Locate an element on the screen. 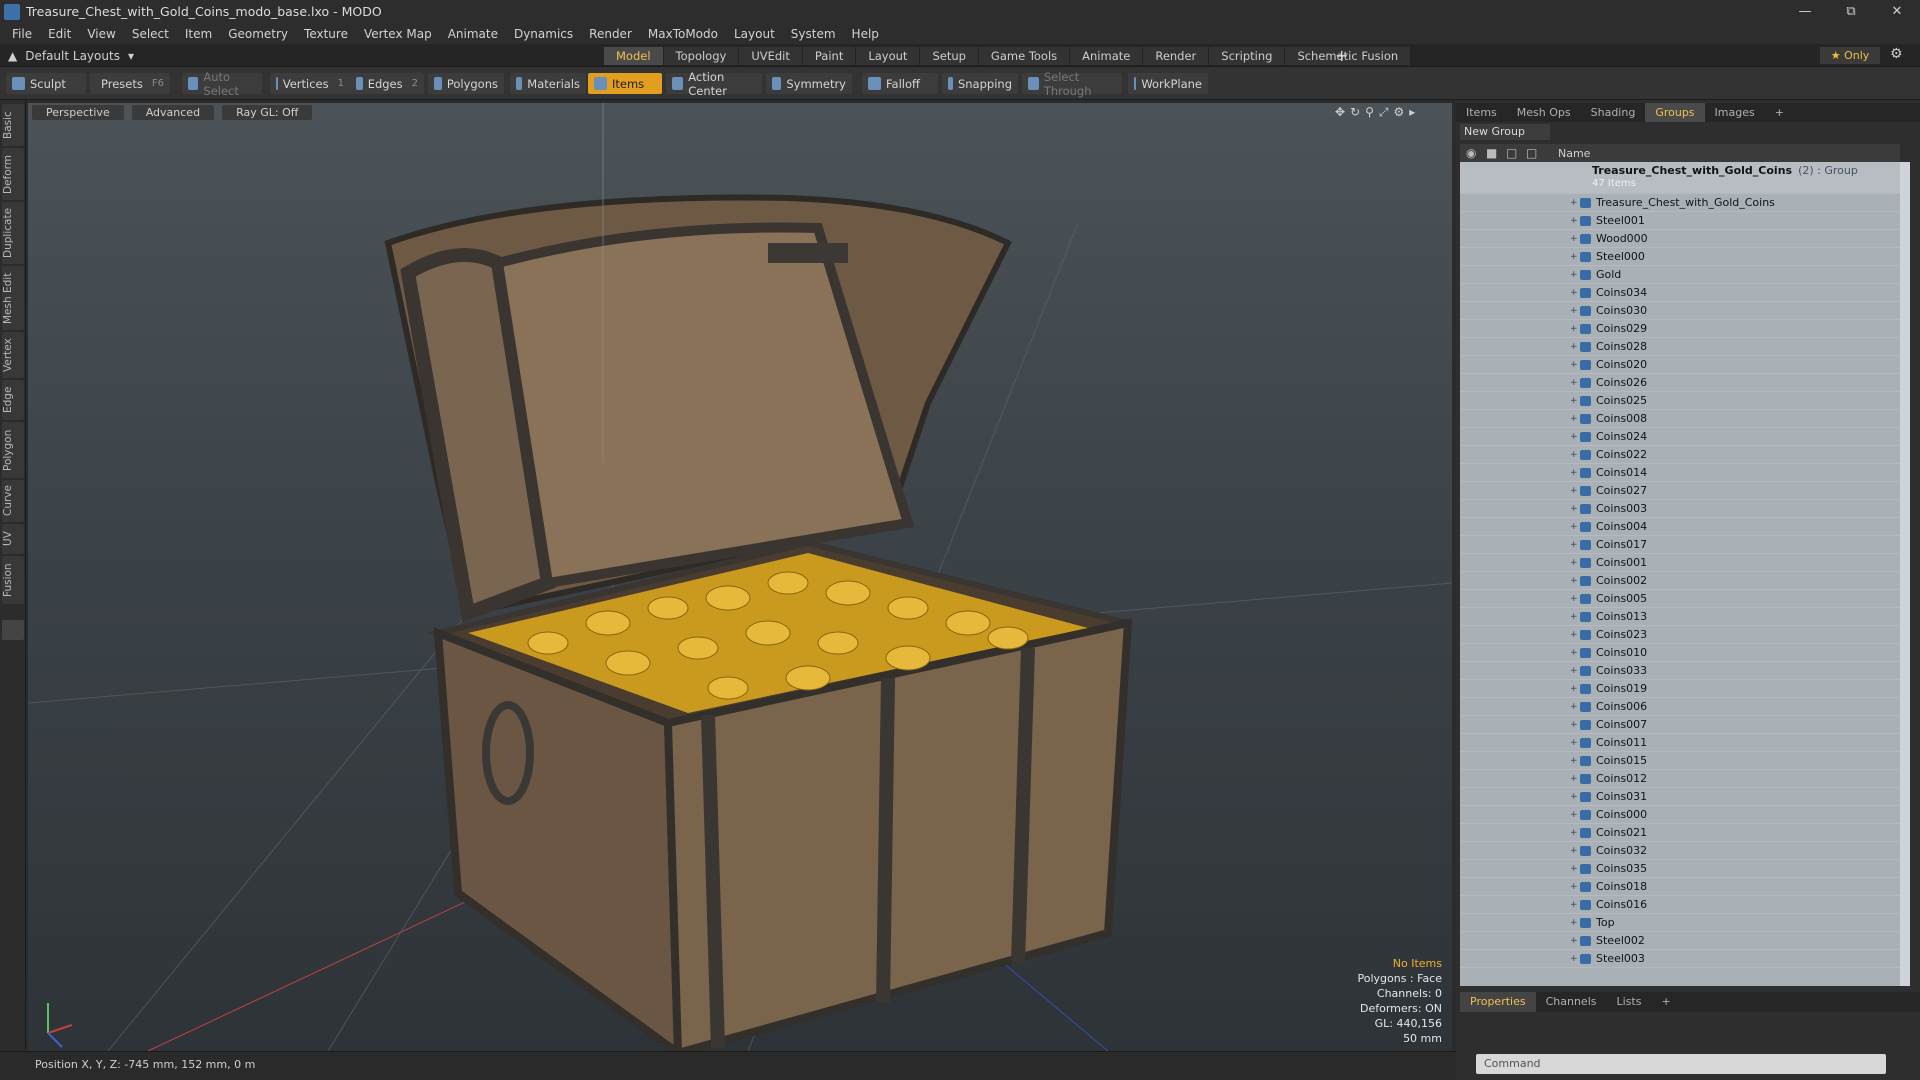 The height and width of the screenshot is (1080, 1920). list-item: + Coins013 is located at coordinates (1680, 617).